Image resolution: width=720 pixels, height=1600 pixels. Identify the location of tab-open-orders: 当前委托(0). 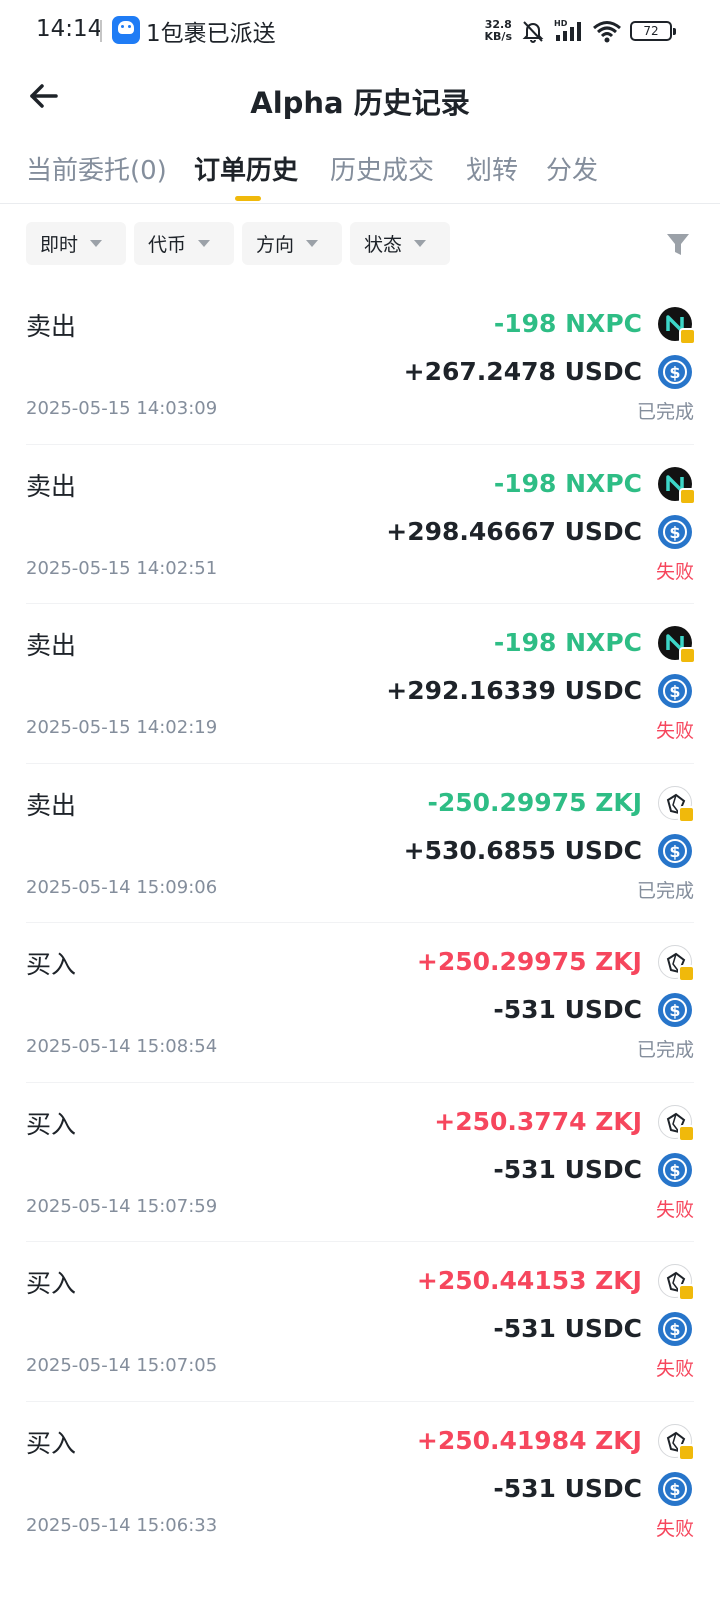
(96, 168).